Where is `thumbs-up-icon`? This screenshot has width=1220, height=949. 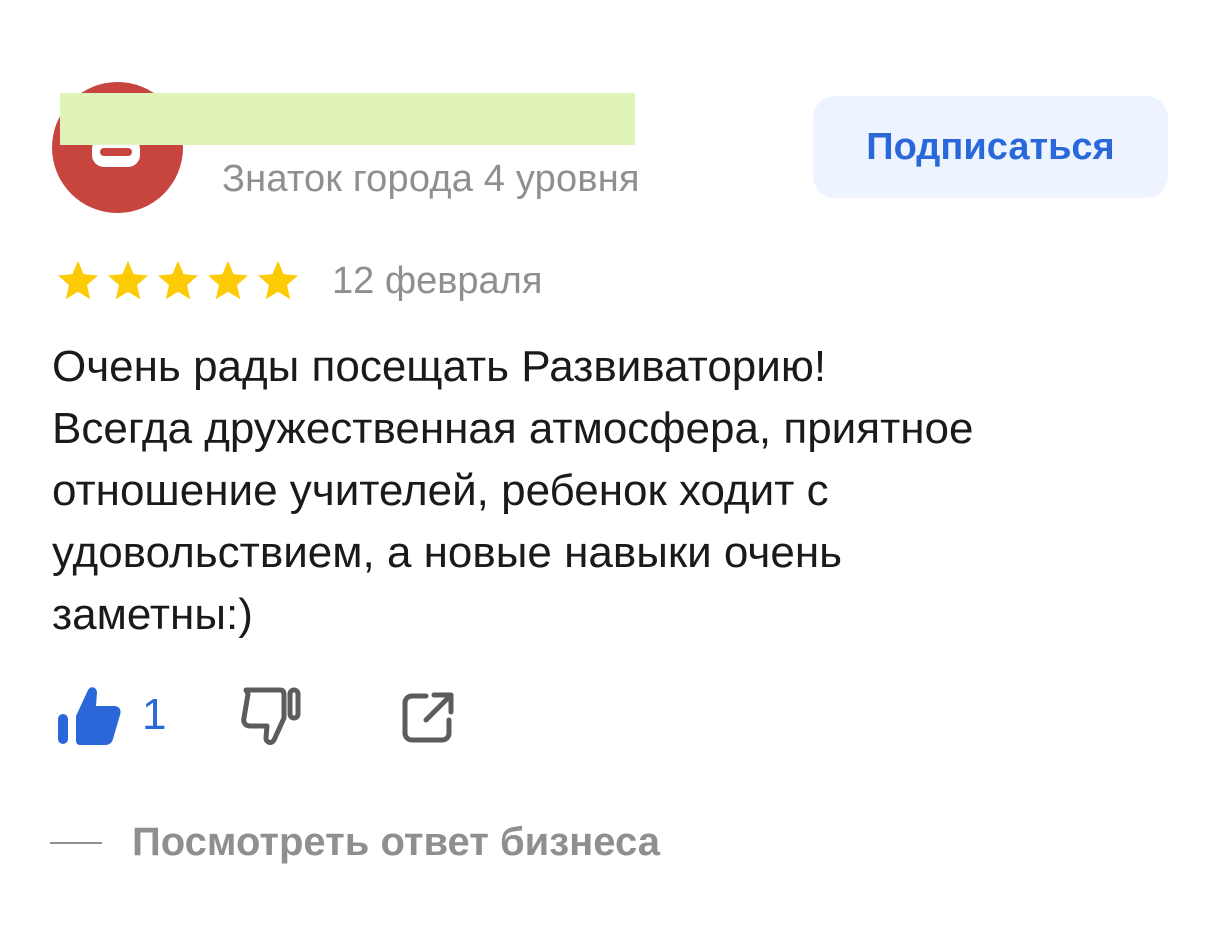 thumbs-up-icon is located at coordinates (89, 716).